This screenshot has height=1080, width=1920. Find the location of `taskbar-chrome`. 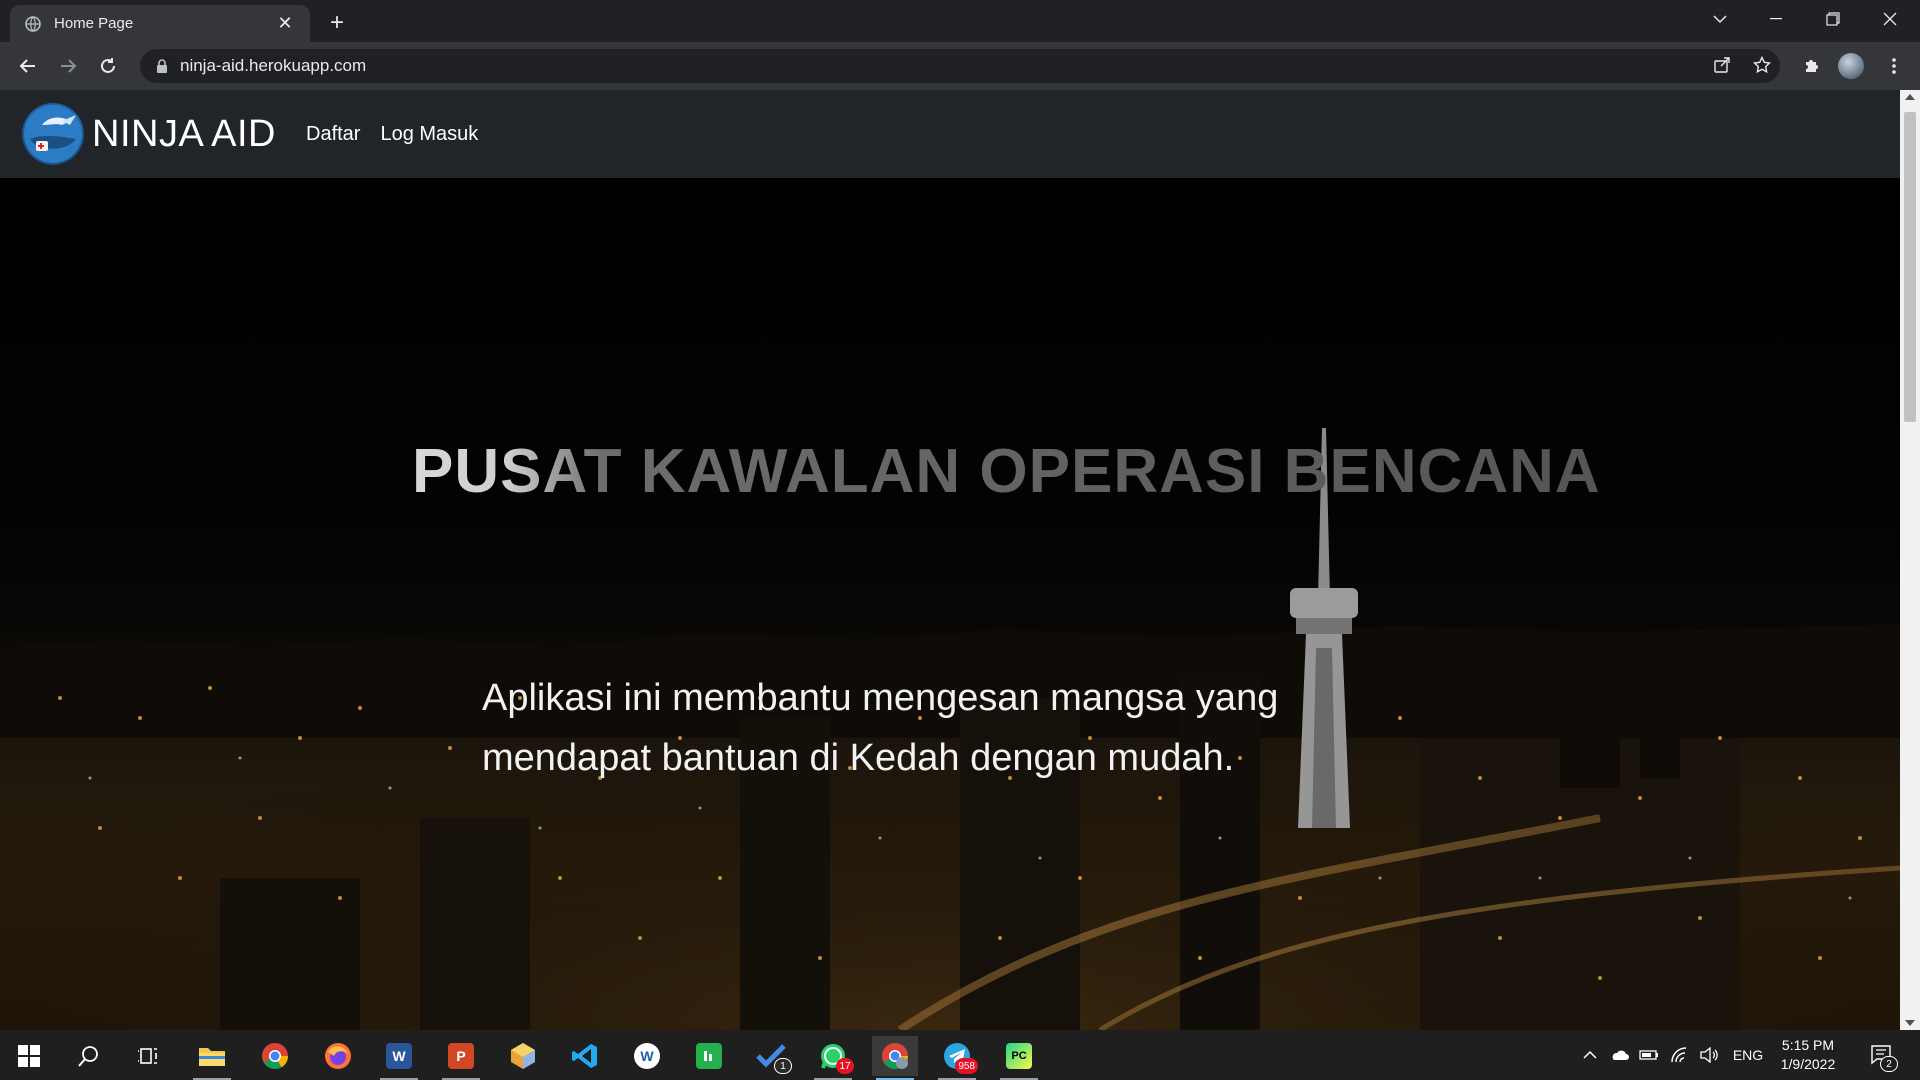

taskbar-chrome is located at coordinates (275, 1056).